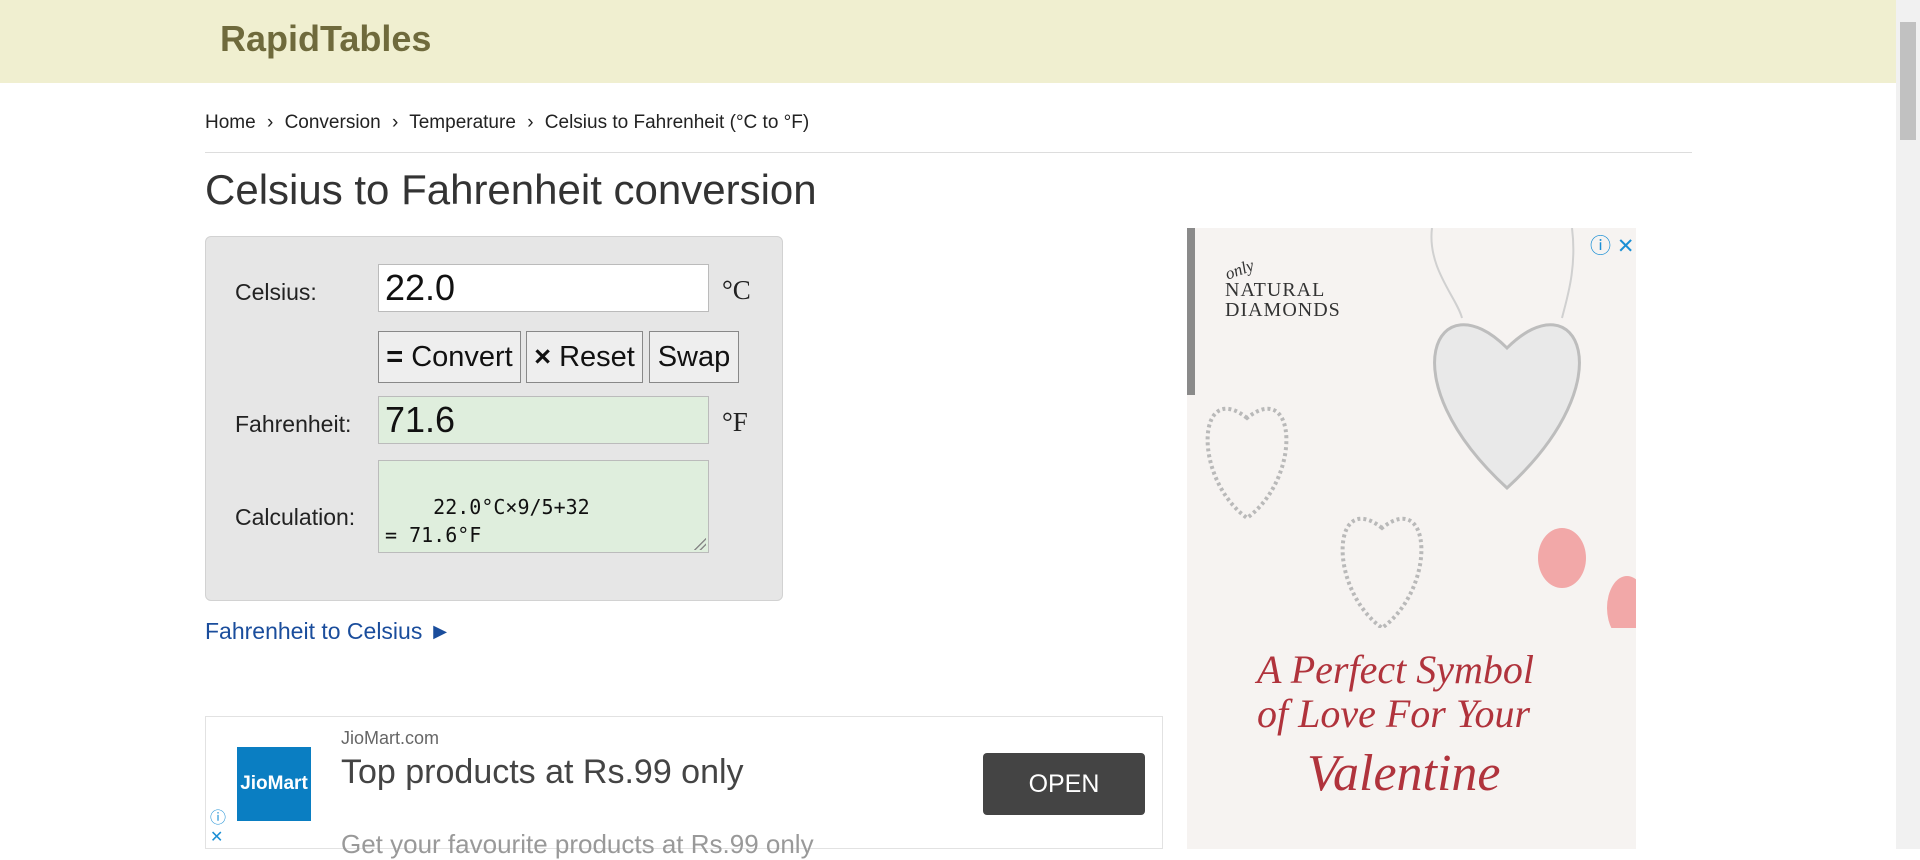  What do you see at coordinates (543, 356) in the screenshot?
I see `times-icon: ×` at bounding box center [543, 356].